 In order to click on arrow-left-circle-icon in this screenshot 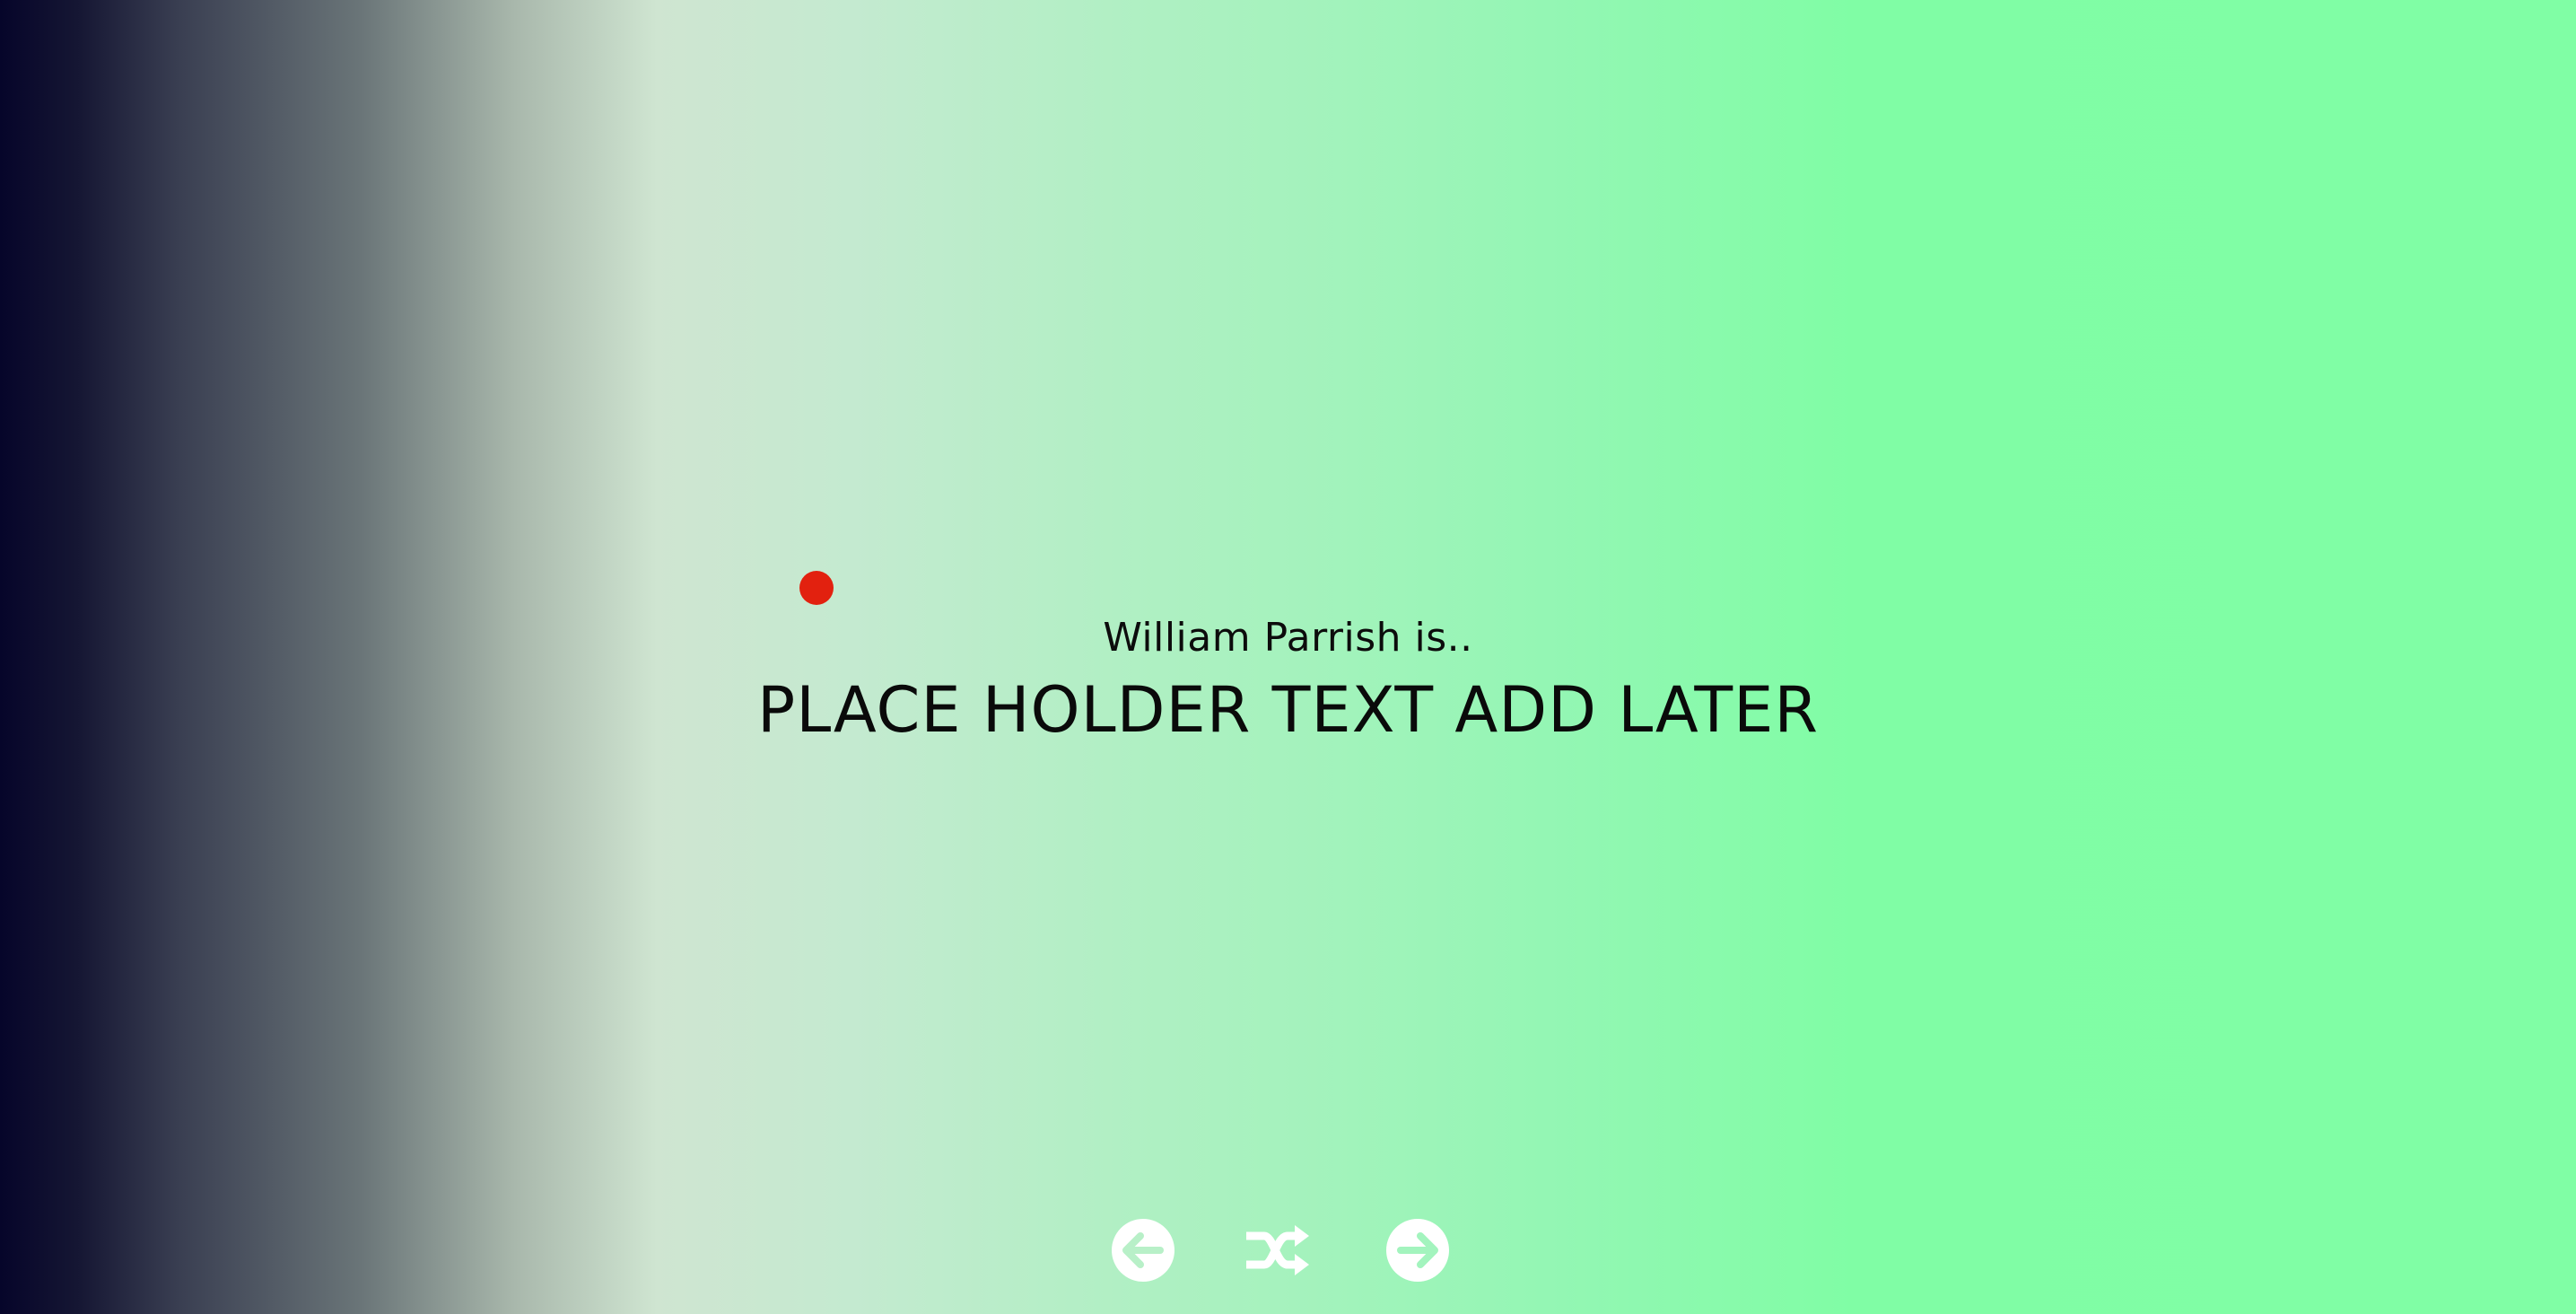, I will do `click(1143, 1250)`.